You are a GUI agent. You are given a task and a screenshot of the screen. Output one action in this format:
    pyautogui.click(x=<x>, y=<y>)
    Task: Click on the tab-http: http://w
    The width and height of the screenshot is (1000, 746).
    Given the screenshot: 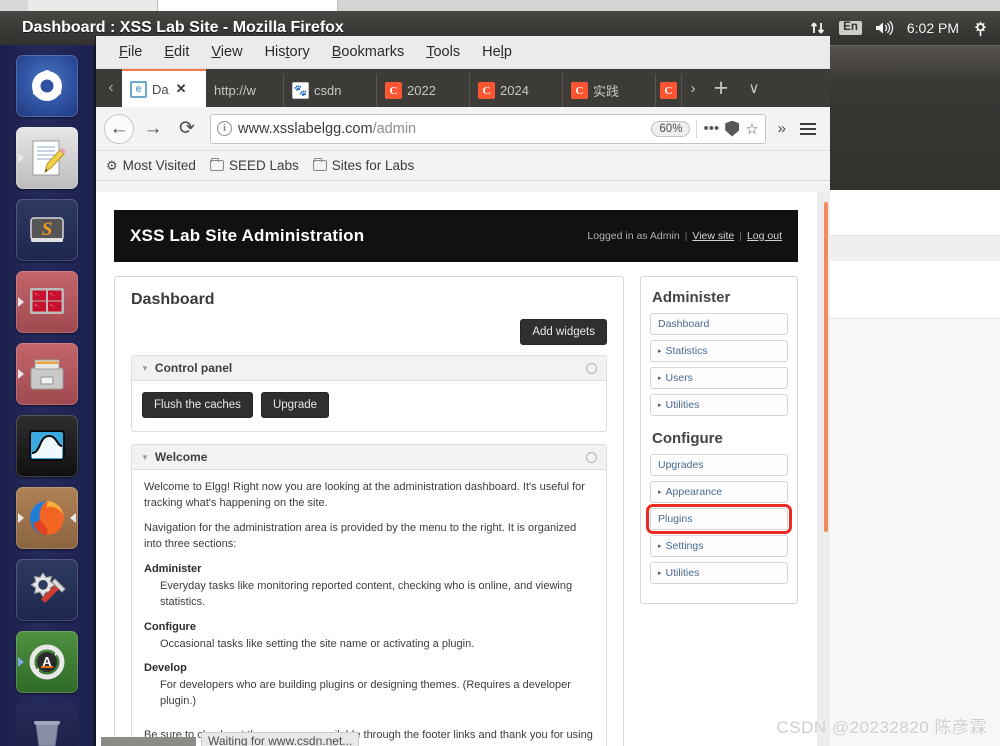 What is the action you would take?
    pyautogui.click(x=245, y=90)
    